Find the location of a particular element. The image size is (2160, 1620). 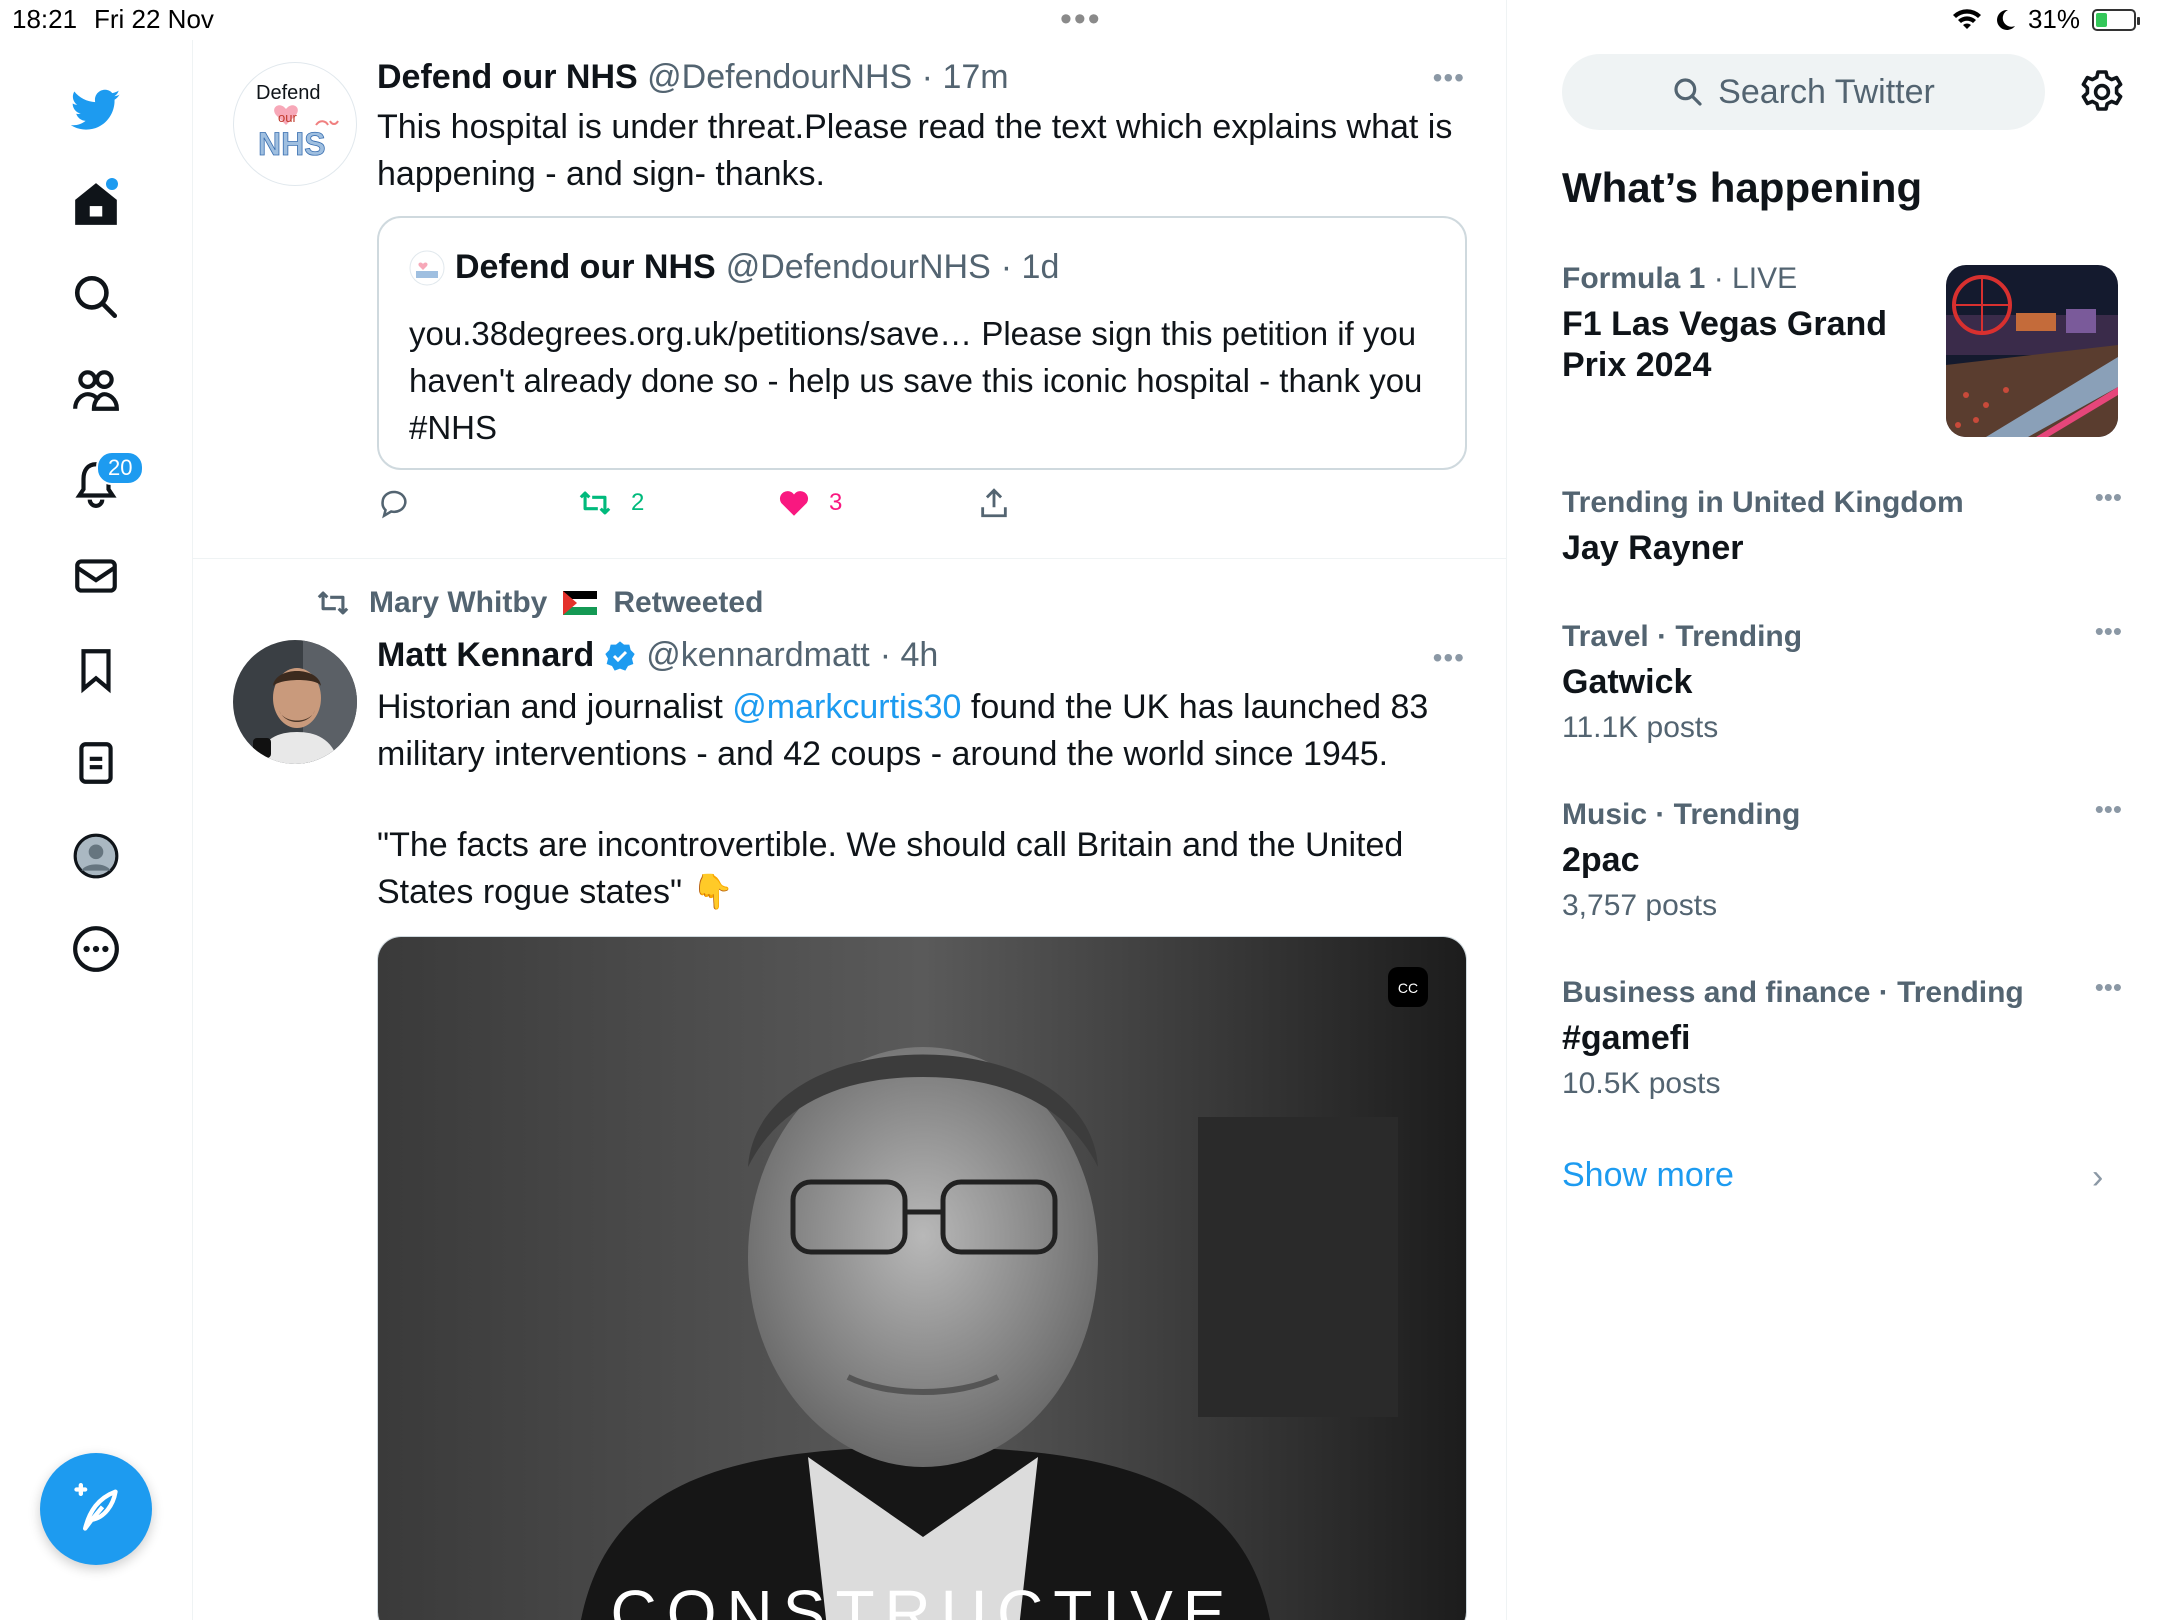

share-button is located at coordinates (994, 503).